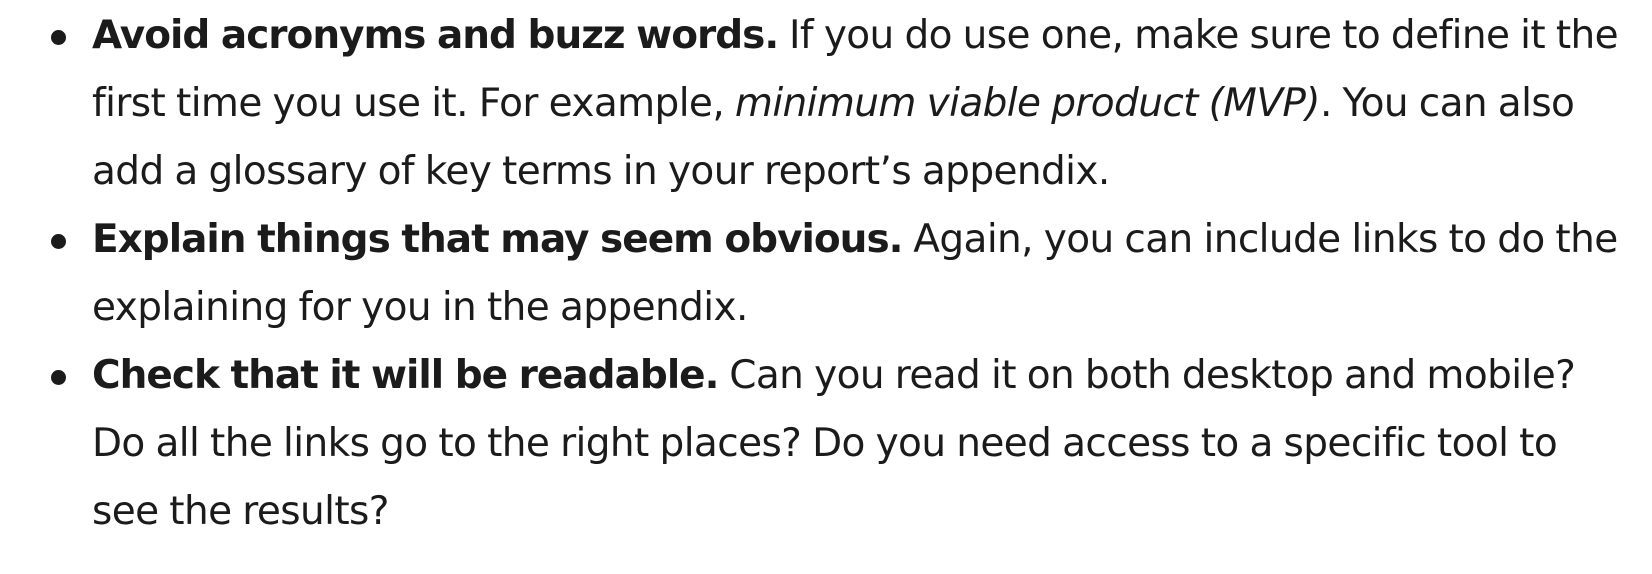 This screenshot has height=574, width=1652. I want to click on item-emphasis: minimum viable product (MVP), so click(1027, 103).